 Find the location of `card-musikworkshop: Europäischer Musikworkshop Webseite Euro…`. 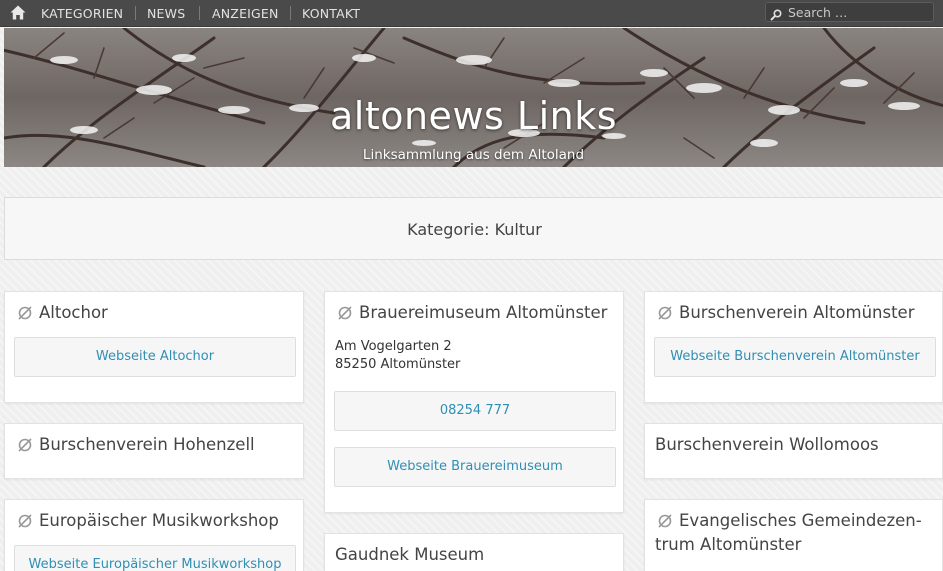

card-musikworkshop: Europäischer Musikworkshop Webseite Euro… is located at coordinates (154, 535).